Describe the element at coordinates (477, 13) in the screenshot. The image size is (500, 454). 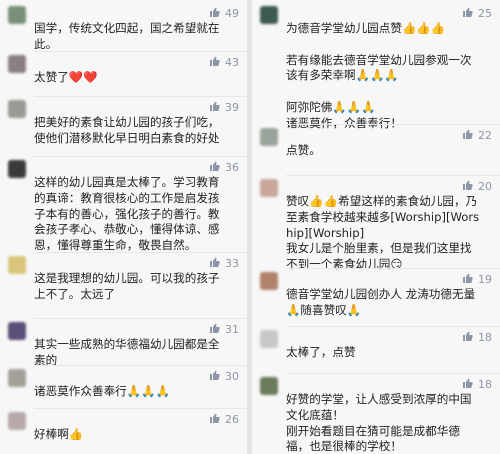
I see `like-button: 25` at that location.